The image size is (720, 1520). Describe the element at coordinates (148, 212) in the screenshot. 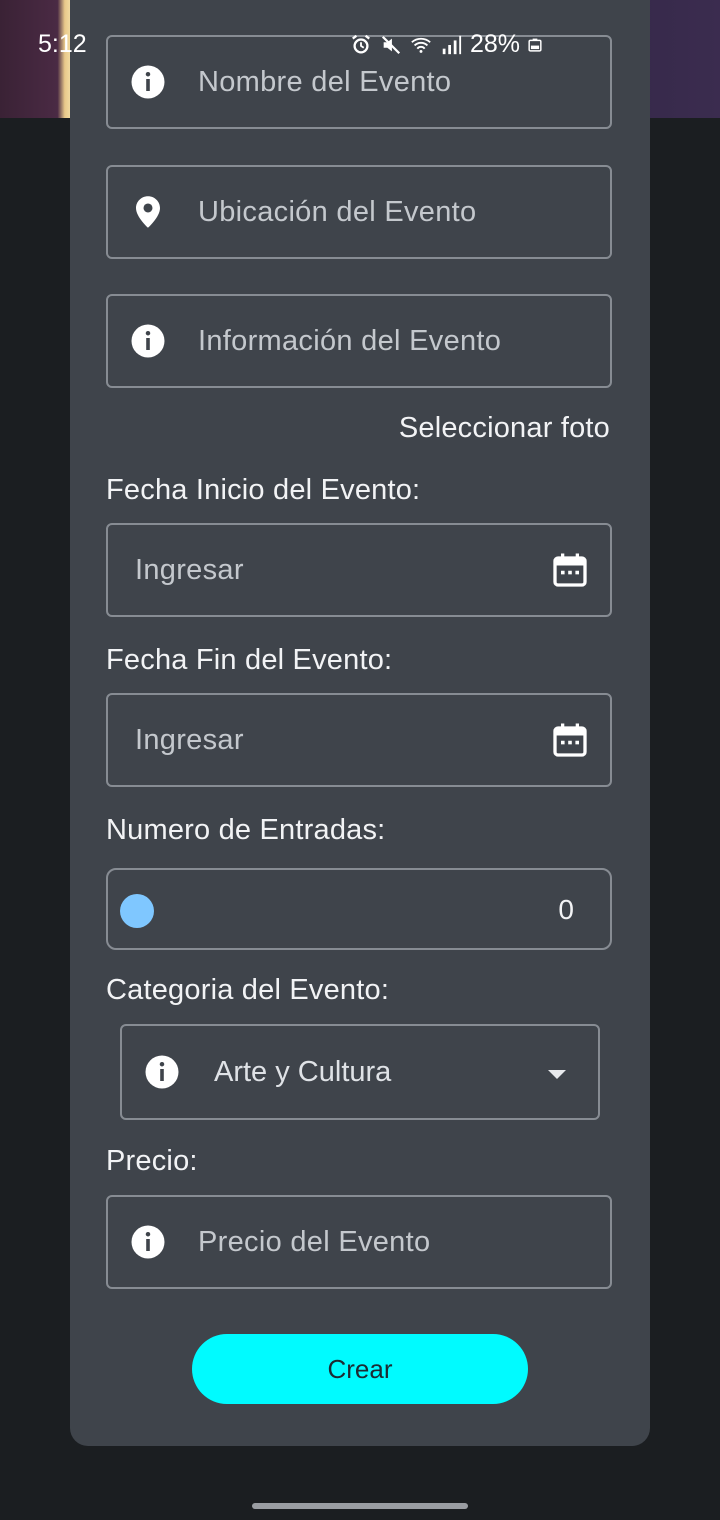

I see `location-pin-icon` at that location.